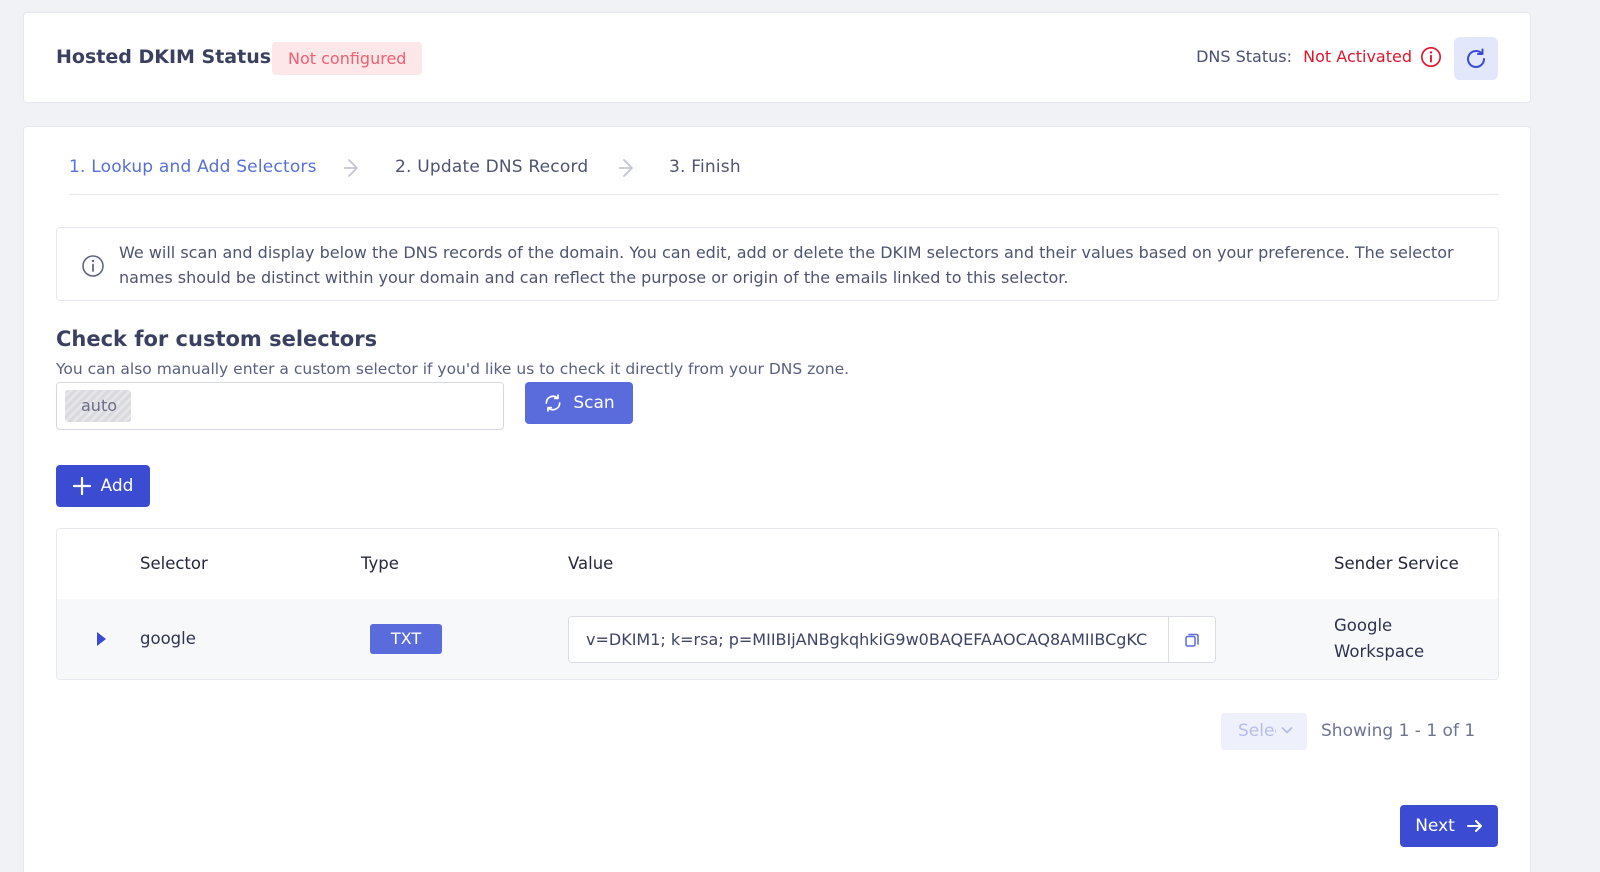 The image size is (1600, 872). What do you see at coordinates (280, 406) in the screenshot?
I see `custom-selector-input: auto` at bounding box center [280, 406].